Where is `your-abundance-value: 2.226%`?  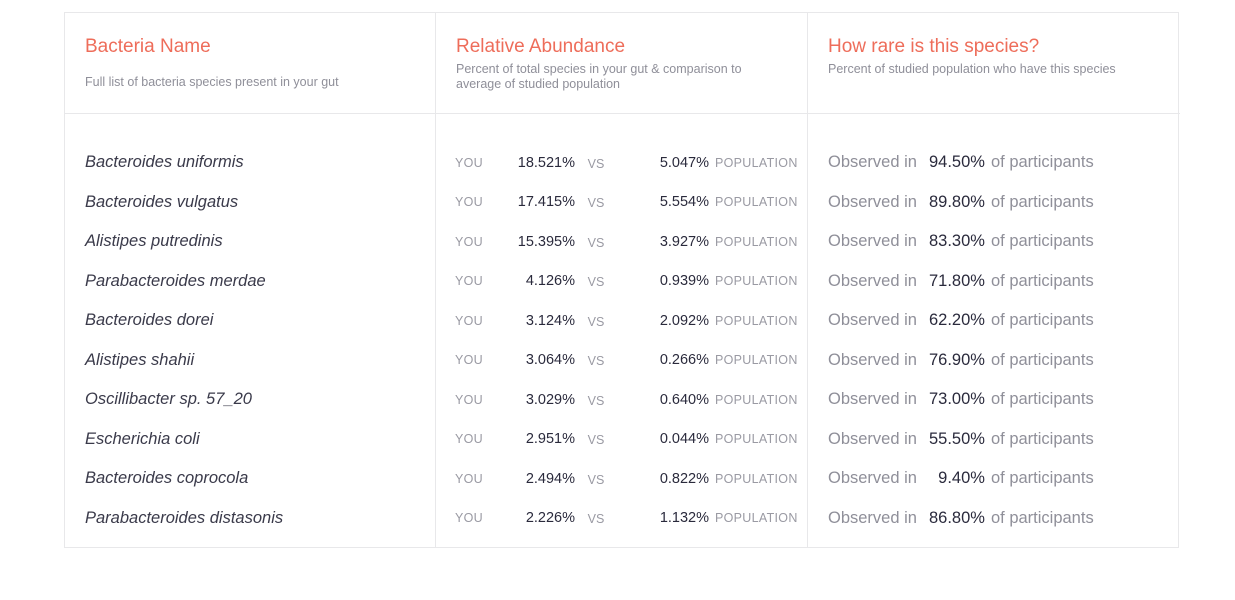
your-abundance-value: 2.226% is located at coordinates (550, 518).